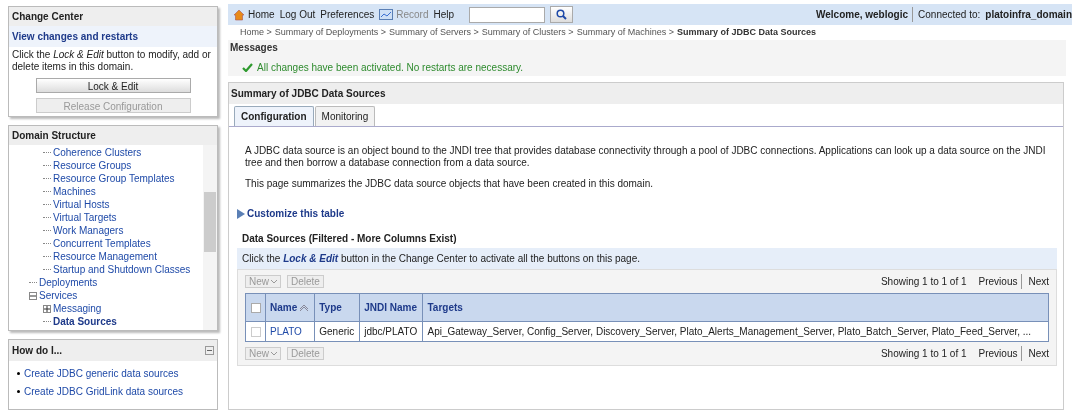  I want to click on tree-item: Resource Group Templates, so click(114, 178).